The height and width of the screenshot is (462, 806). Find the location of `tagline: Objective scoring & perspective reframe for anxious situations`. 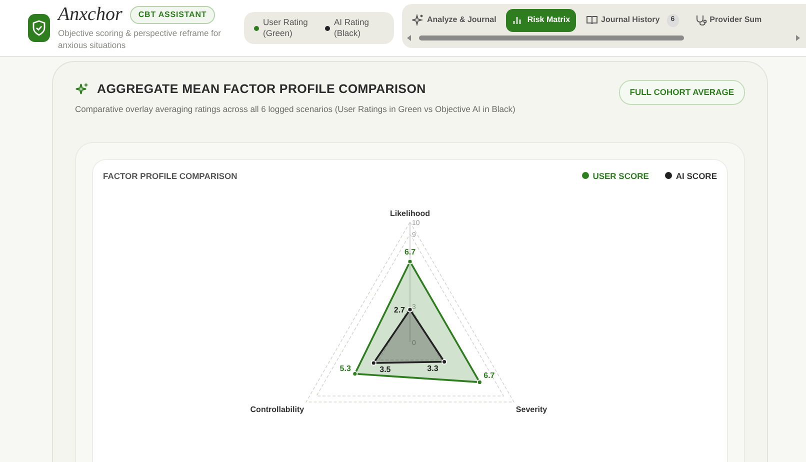

tagline: Objective scoring & perspective reframe for anxious situations is located at coordinates (140, 39).